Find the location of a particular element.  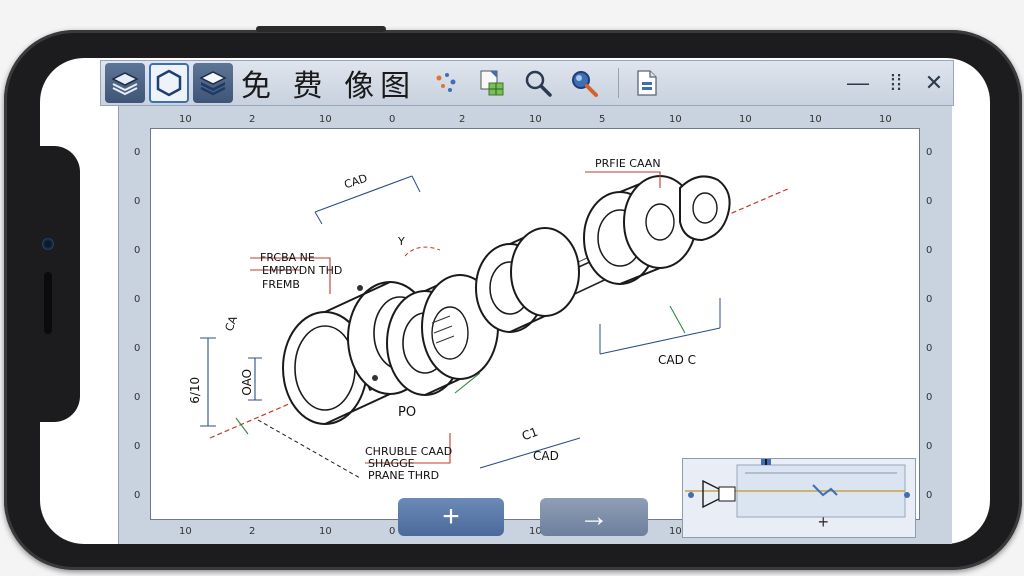

select-shape-button is located at coordinates (169, 83).